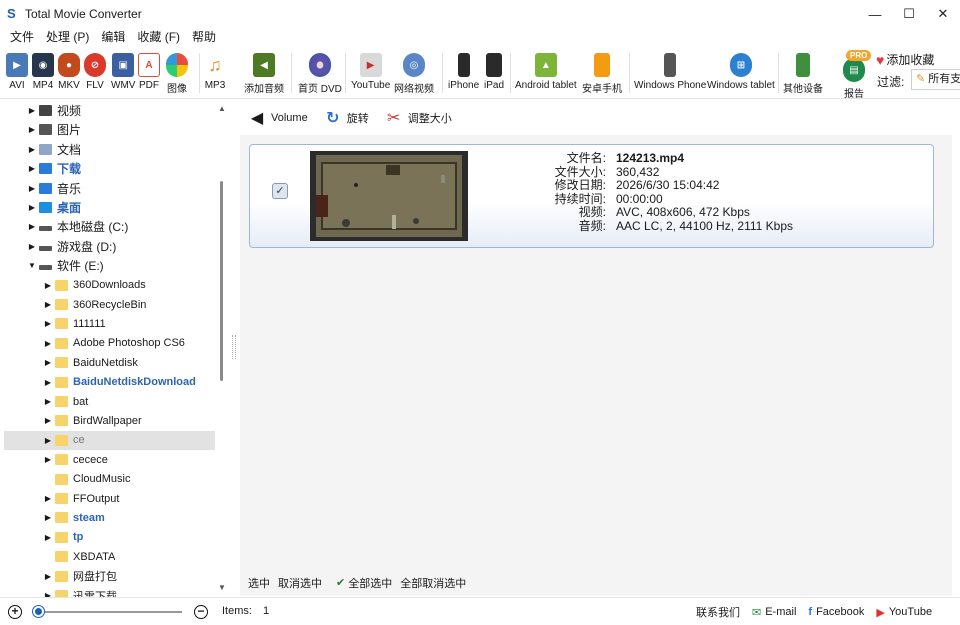  Describe the element at coordinates (67, 37) in the screenshot. I see `menu-process: 处理 (P)` at that location.